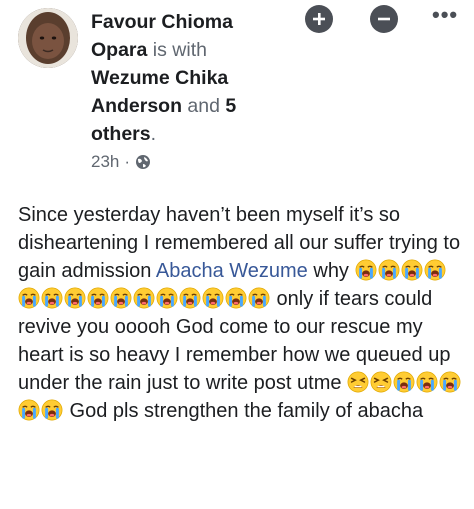  What do you see at coordinates (153, 134) in the screenshot?
I see `header-period: .` at bounding box center [153, 134].